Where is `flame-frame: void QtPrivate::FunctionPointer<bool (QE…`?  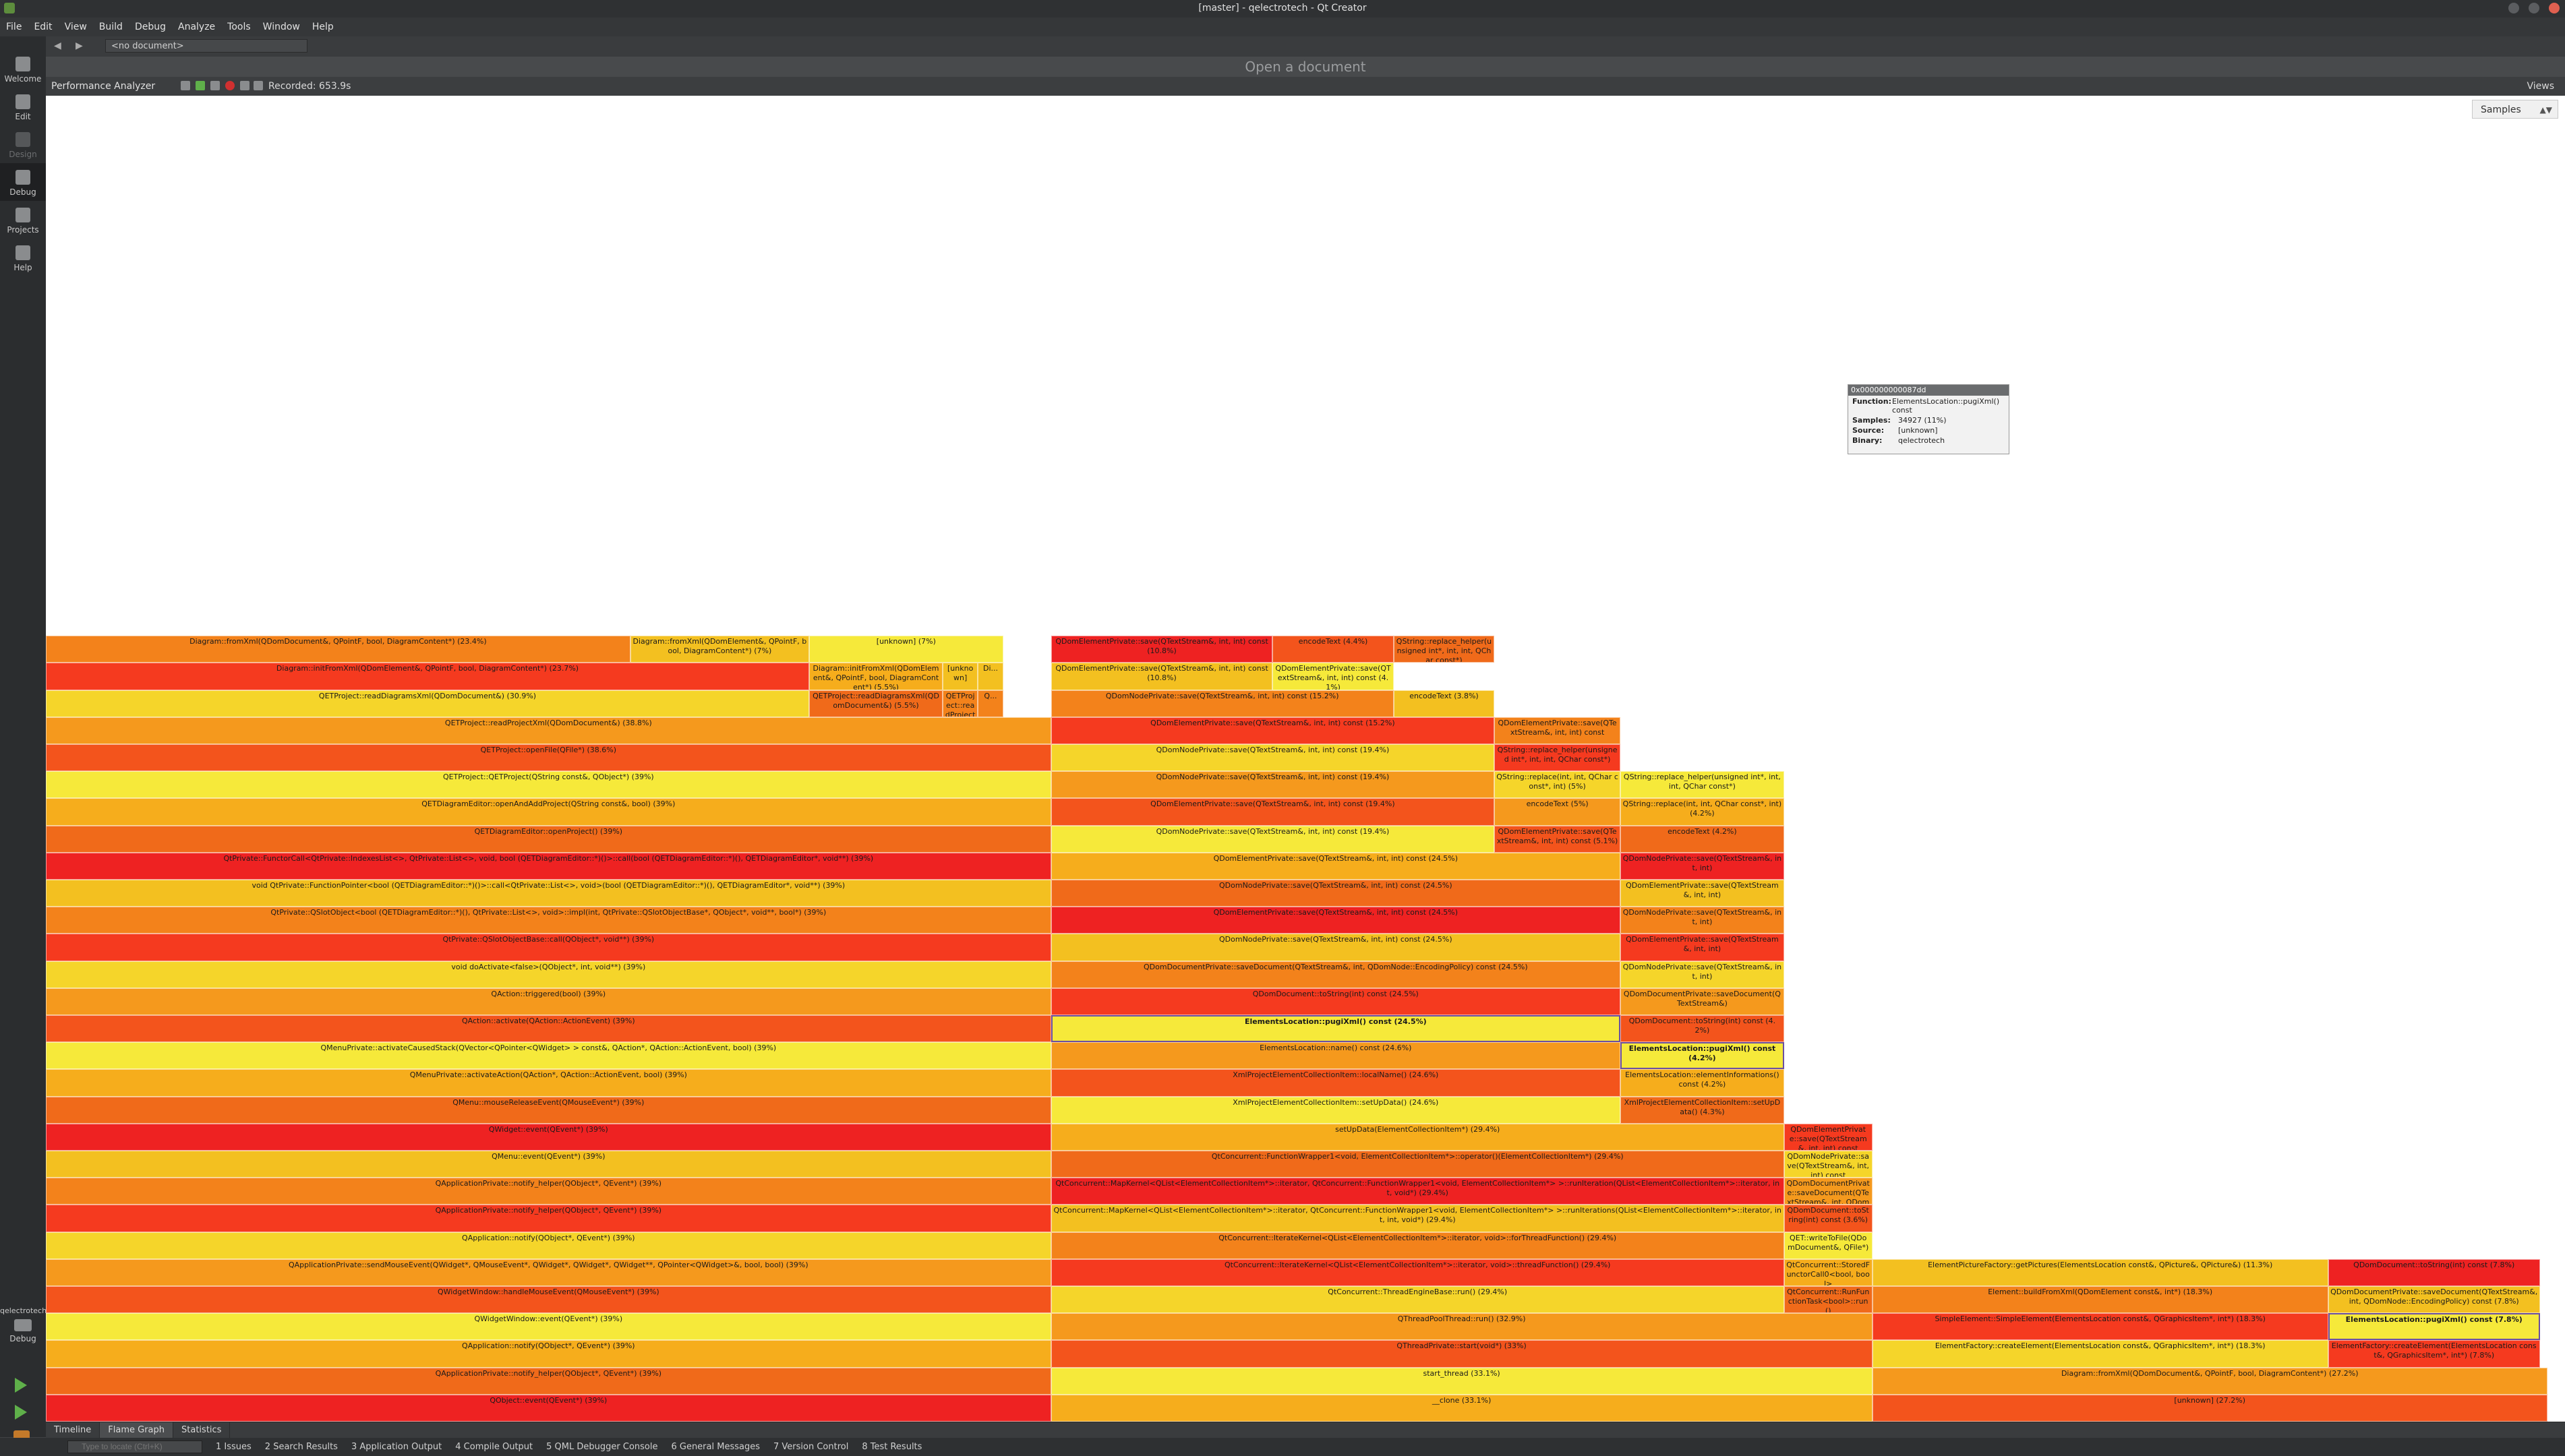
flame-frame: void QtPrivate::FunctionPointer<bool (QE… is located at coordinates (549, 893).